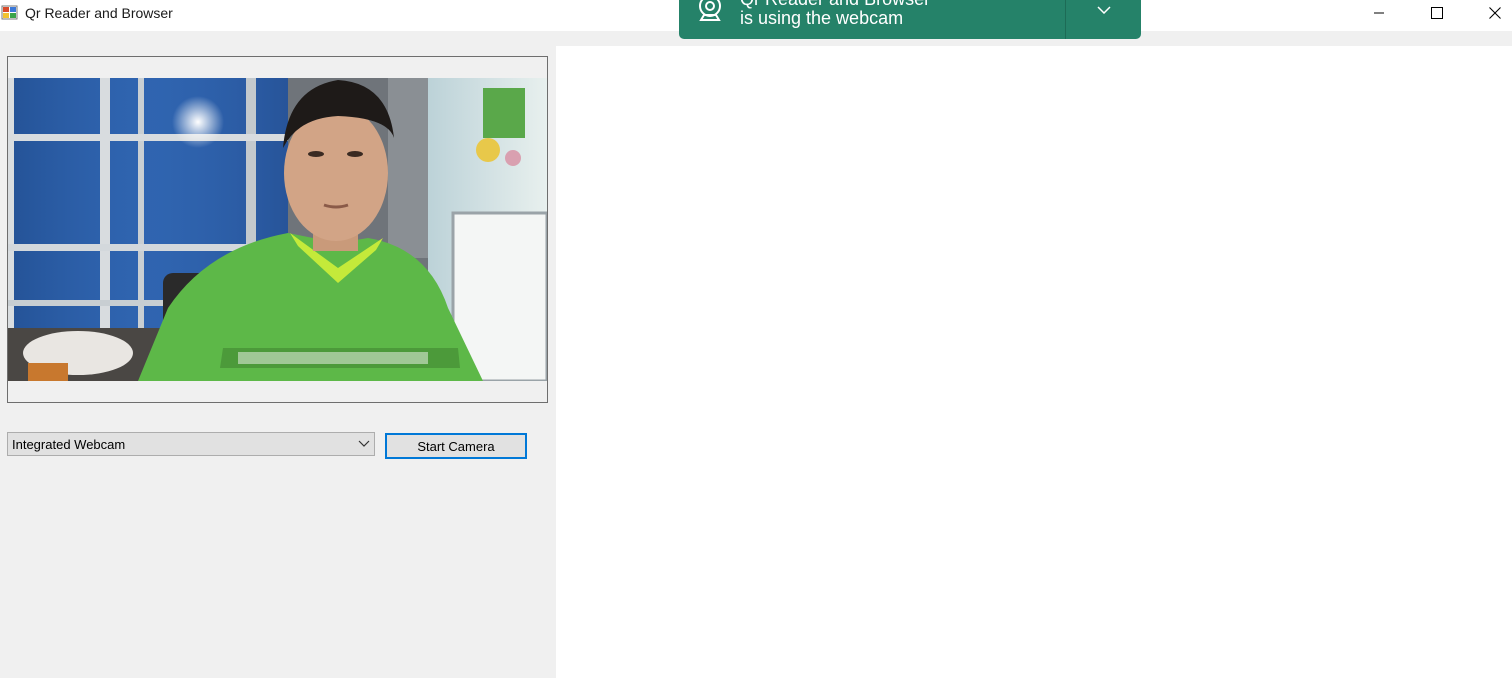 This screenshot has height=678, width=1512. What do you see at coordinates (191, 444) in the screenshot?
I see `camera-device-select: Integrated Webcam` at bounding box center [191, 444].